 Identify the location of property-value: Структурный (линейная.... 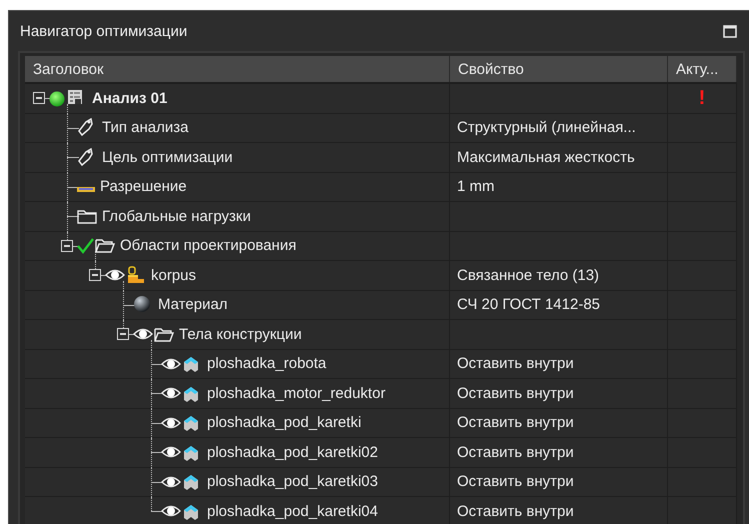
(546, 127).